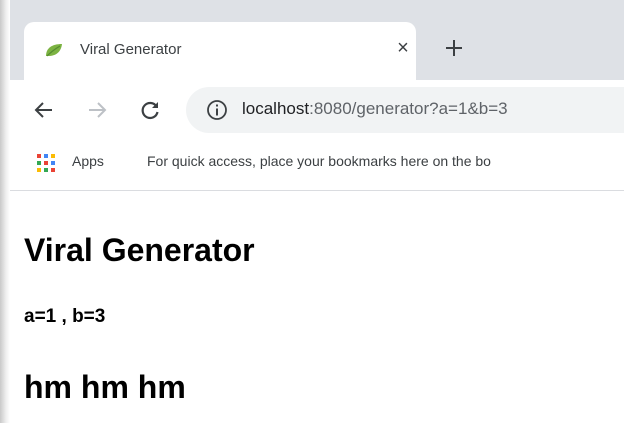  I want to click on url-host: localhost, so click(276, 108).